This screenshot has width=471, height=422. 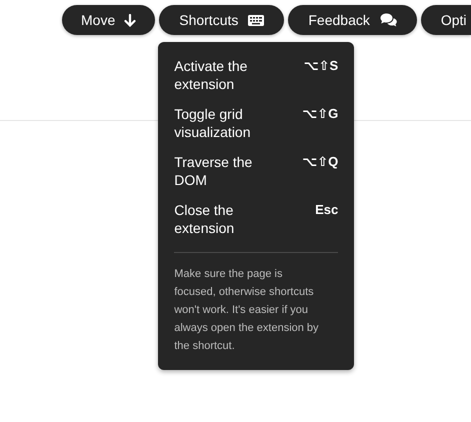 I want to click on shortcut-note: Make sure the page is focused, otherwise shortcuts won't work. It's easier if you always open the extension by the shortcut., so click(x=247, y=310).